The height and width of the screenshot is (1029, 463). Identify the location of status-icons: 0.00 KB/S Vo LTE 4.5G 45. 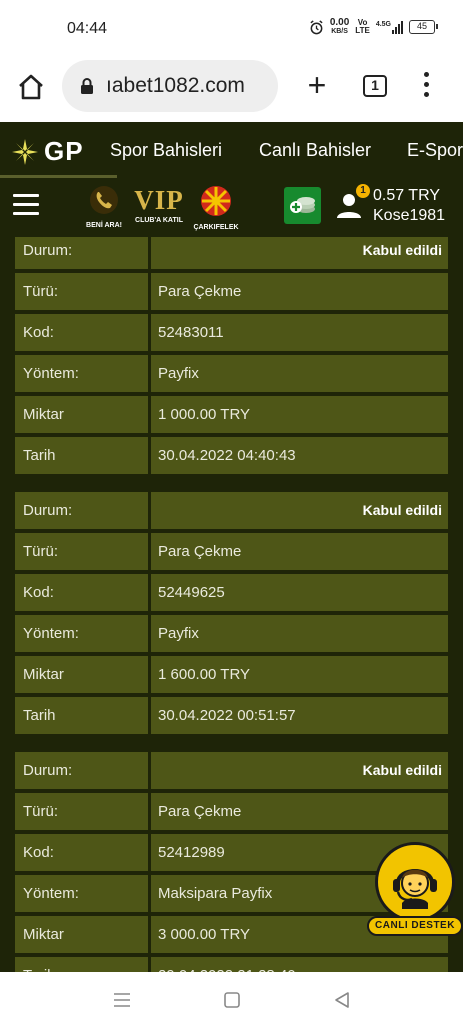
(373, 27).